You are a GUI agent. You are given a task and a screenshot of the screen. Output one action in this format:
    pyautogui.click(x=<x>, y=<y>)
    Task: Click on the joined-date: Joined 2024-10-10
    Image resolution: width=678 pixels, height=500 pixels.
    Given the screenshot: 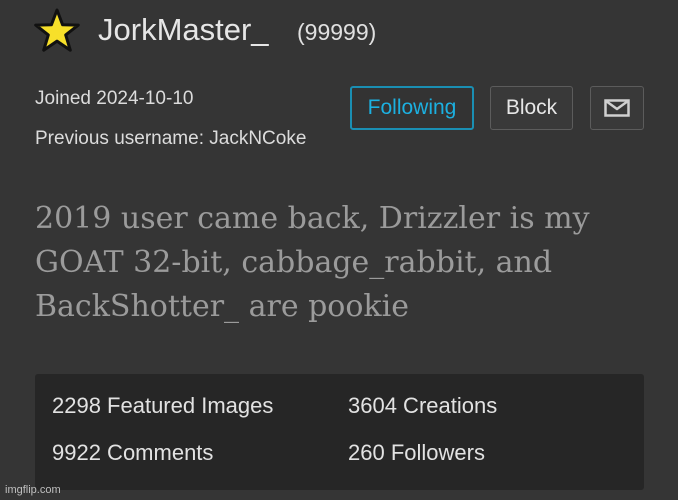 What is the action you would take?
    pyautogui.click(x=114, y=98)
    